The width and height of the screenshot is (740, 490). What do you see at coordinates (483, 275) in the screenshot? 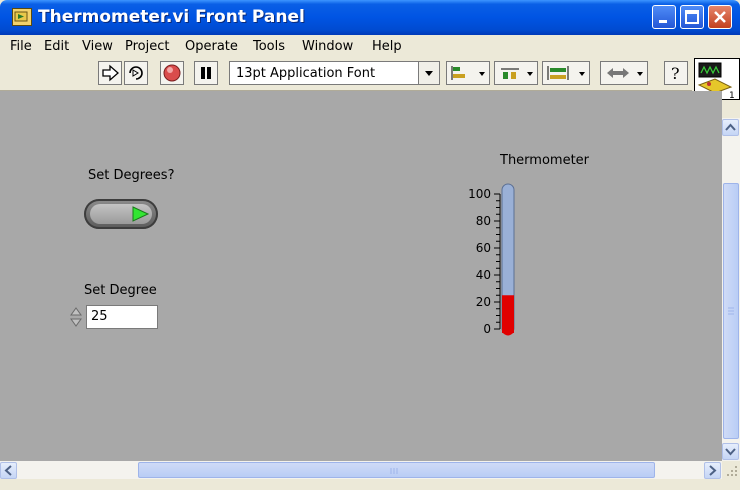
I see `scale-tick-label: 40` at bounding box center [483, 275].